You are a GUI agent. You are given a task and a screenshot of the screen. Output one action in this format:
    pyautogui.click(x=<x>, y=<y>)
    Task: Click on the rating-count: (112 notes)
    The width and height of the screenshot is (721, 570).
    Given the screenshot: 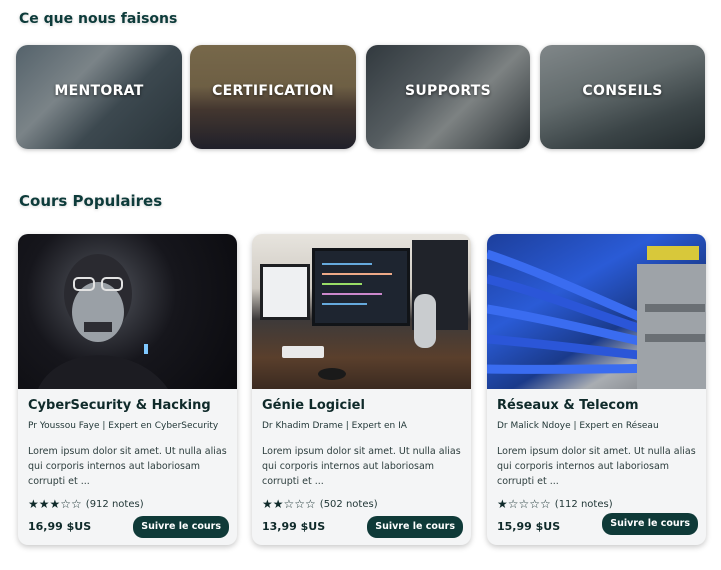 What is the action you would take?
    pyautogui.click(x=583, y=504)
    